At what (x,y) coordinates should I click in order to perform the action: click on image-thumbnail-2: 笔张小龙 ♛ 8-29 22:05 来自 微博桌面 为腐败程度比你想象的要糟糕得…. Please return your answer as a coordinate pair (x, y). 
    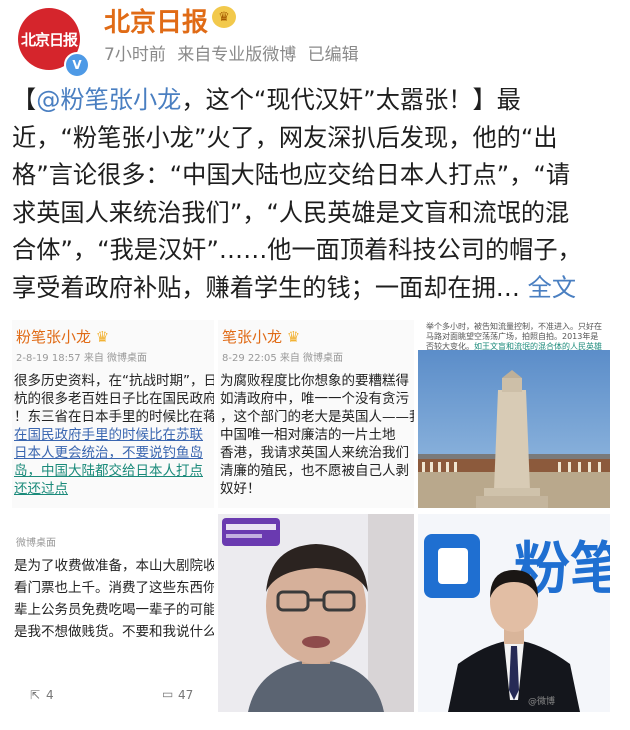
    Looking at the image, I should click on (316, 414).